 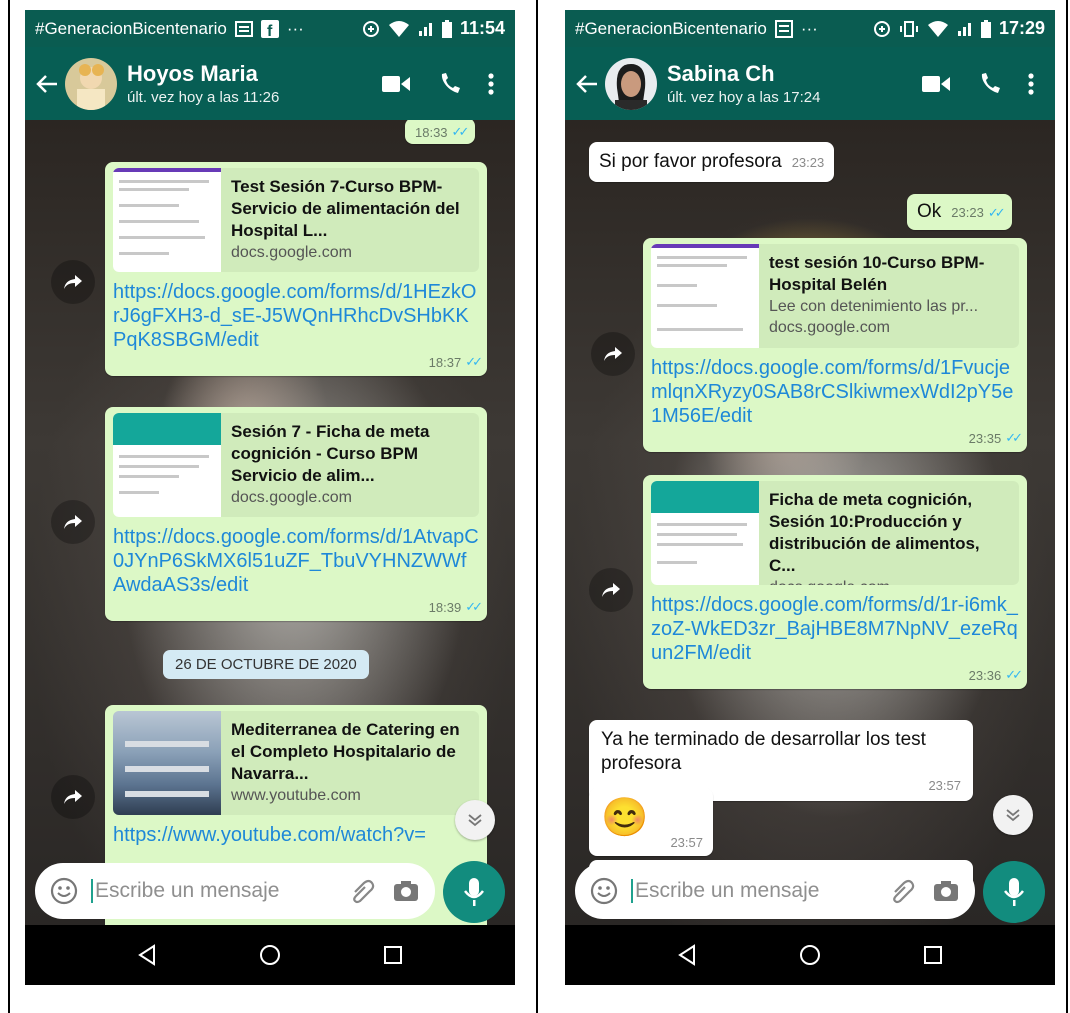 I want to click on signal-icon, so click(x=426, y=29).